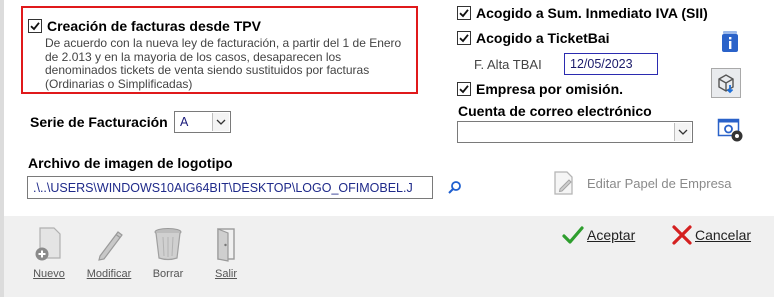 The image size is (774, 297). Describe the element at coordinates (225, 274) in the screenshot. I see `salir-label: Salir` at that location.